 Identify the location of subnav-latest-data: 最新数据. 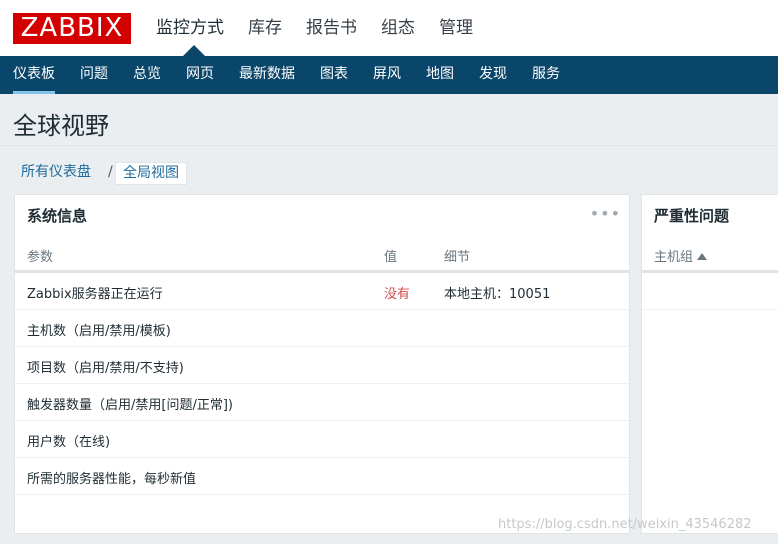
(267, 75).